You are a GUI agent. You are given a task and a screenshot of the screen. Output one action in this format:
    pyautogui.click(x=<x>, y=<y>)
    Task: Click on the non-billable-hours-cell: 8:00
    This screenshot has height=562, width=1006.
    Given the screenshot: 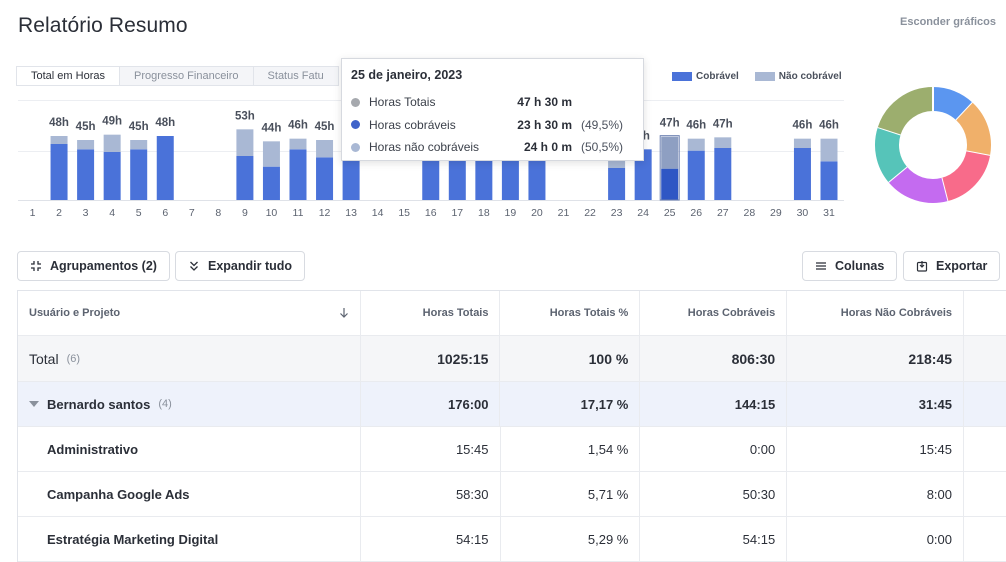 What is the action you would take?
    pyautogui.click(x=876, y=494)
    